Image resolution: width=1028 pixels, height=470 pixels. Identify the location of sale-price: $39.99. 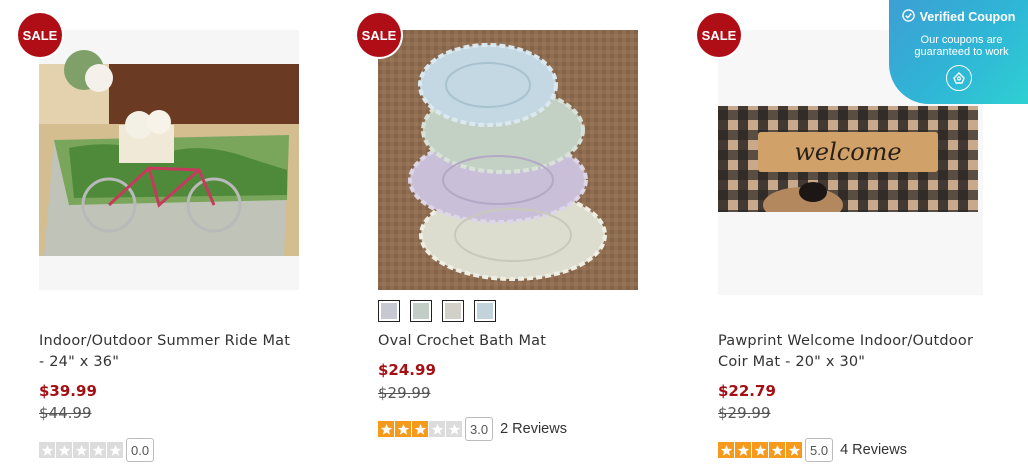
(68, 391).